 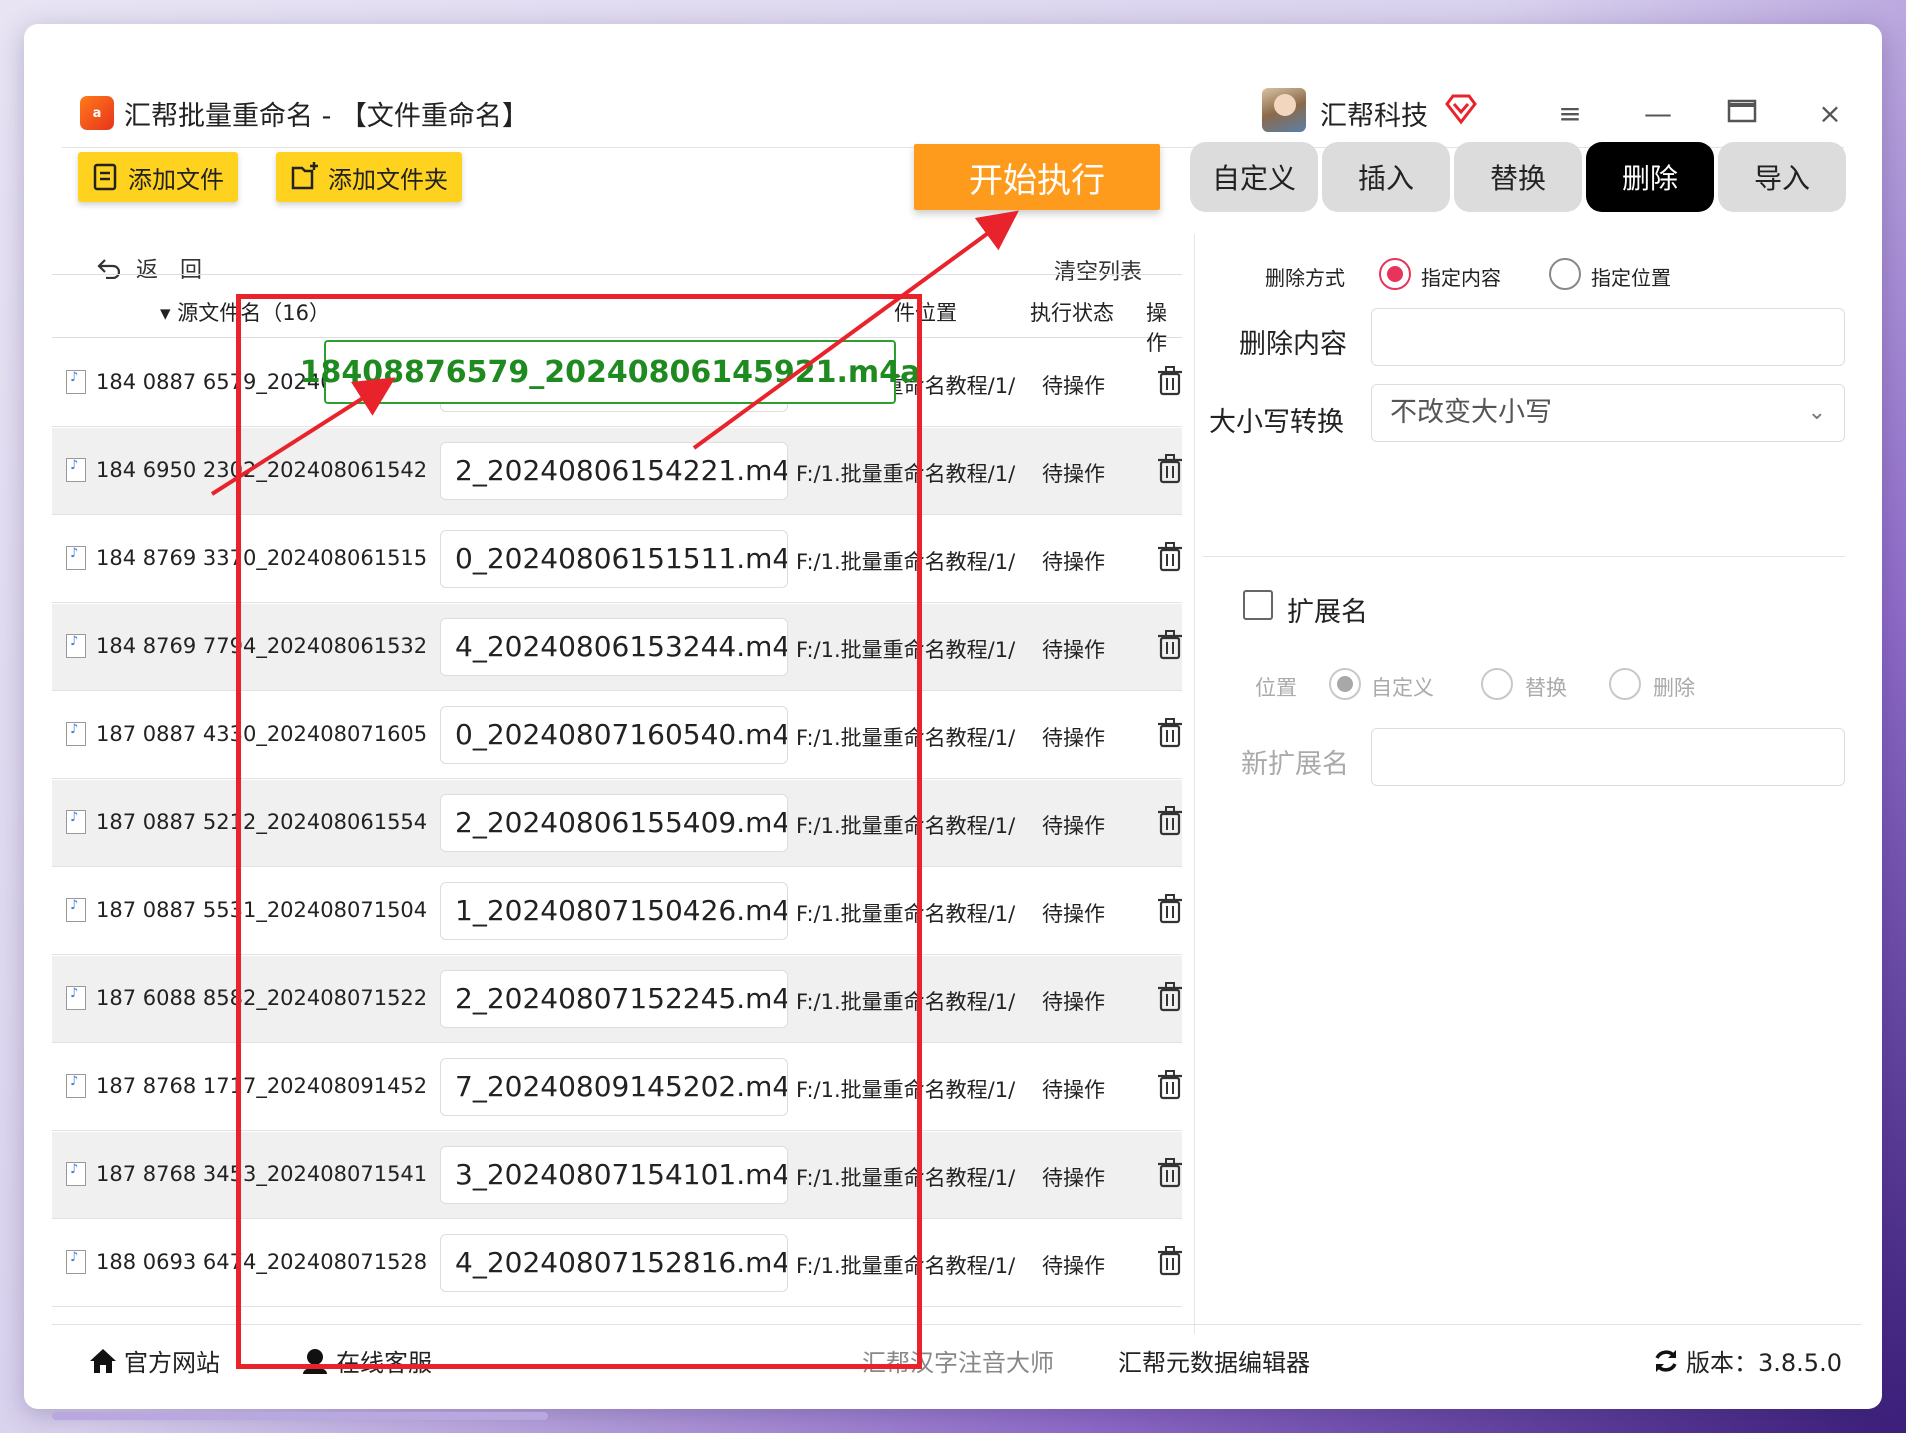 What do you see at coordinates (953, 106) in the screenshot?
I see `title-bar: a 汇帮批量重命名 - 【文件重命名】 汇帮科技 ≡ — ×` at bounding box center [953, 106].